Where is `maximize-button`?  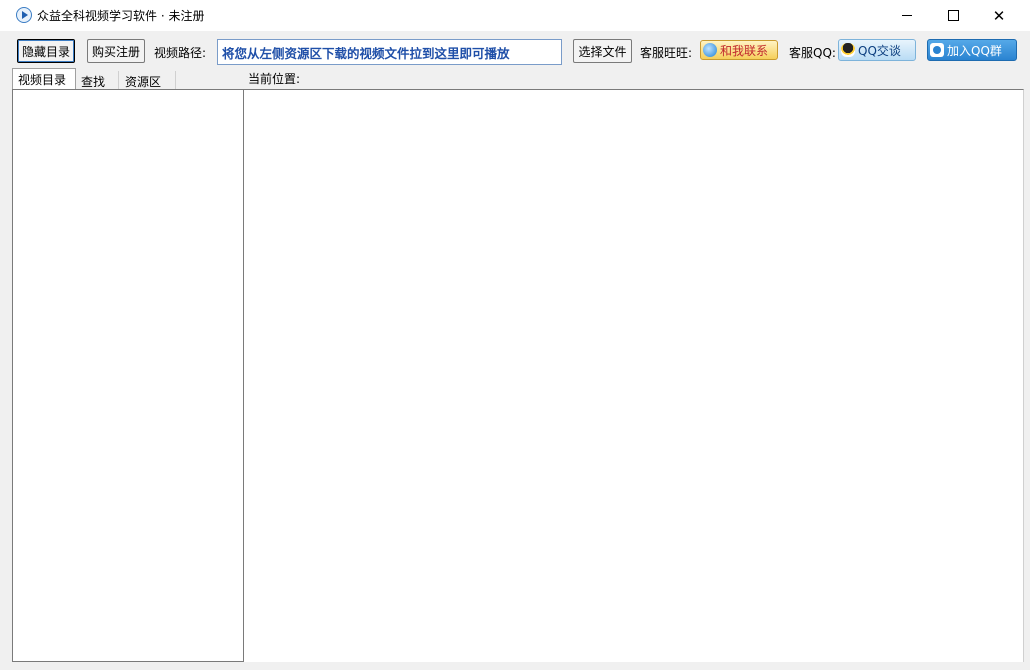 maximize-button is located at coordinates (953, 15).